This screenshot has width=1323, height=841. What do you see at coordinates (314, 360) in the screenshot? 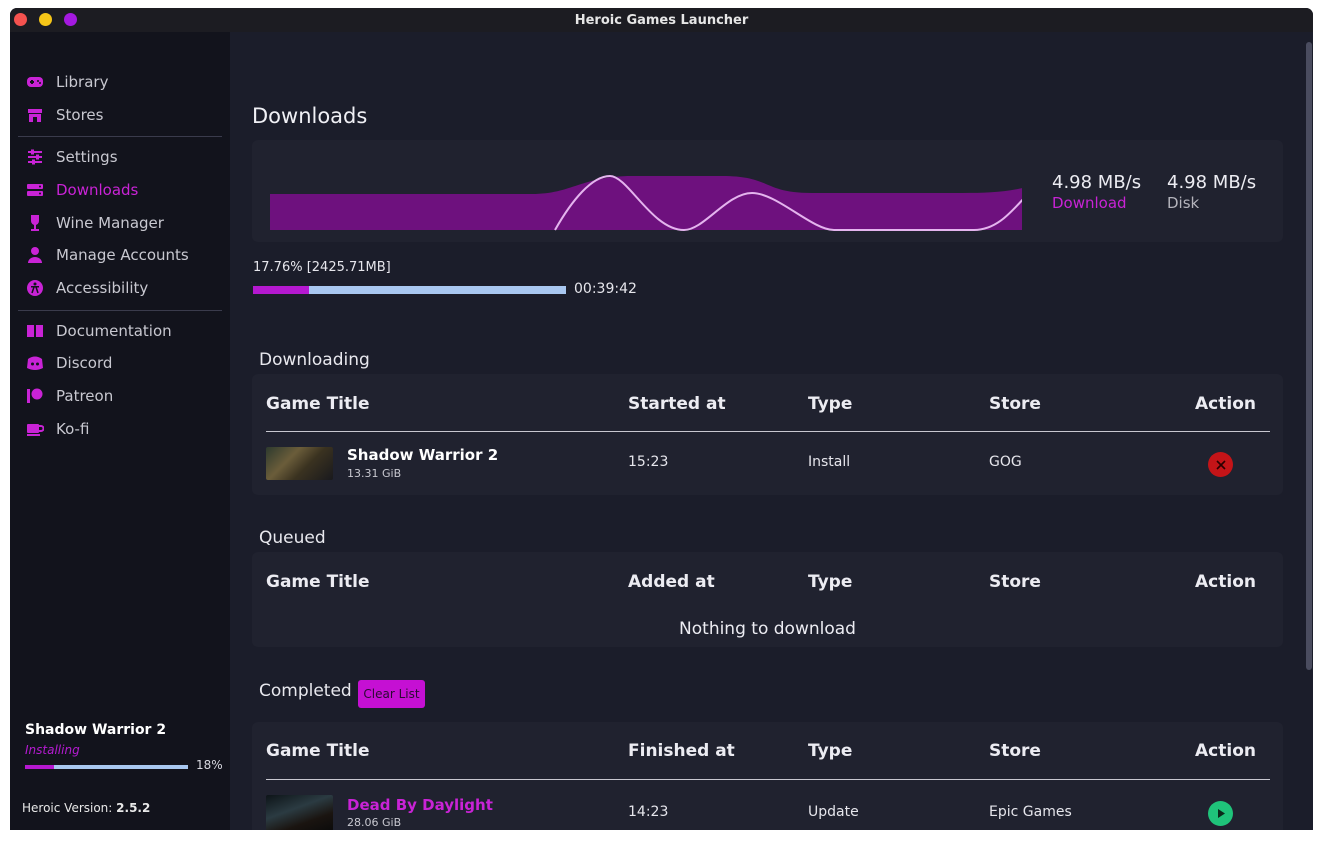
I see `downloading-section-title: Downloading` at bounding box center [314, 360].